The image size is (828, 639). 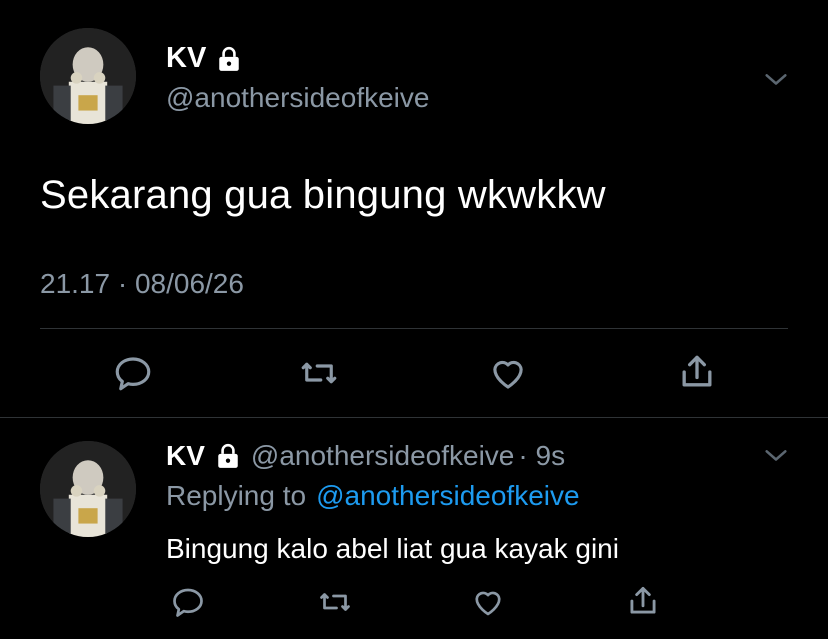 I want to click on reply-header: KV @anothersideofkeive · 9s, so click(x=365, y=456).